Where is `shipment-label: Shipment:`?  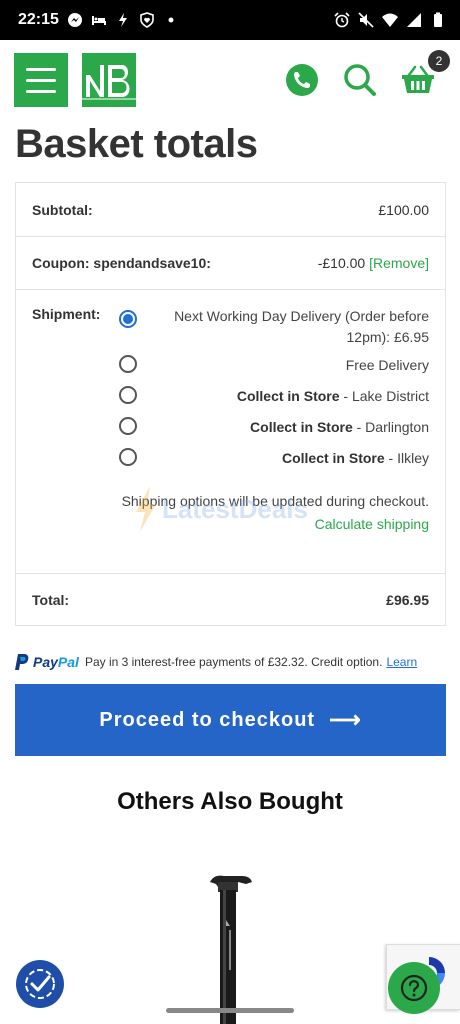 shipment-label: Shipment: is located at coordinates (66, 314).